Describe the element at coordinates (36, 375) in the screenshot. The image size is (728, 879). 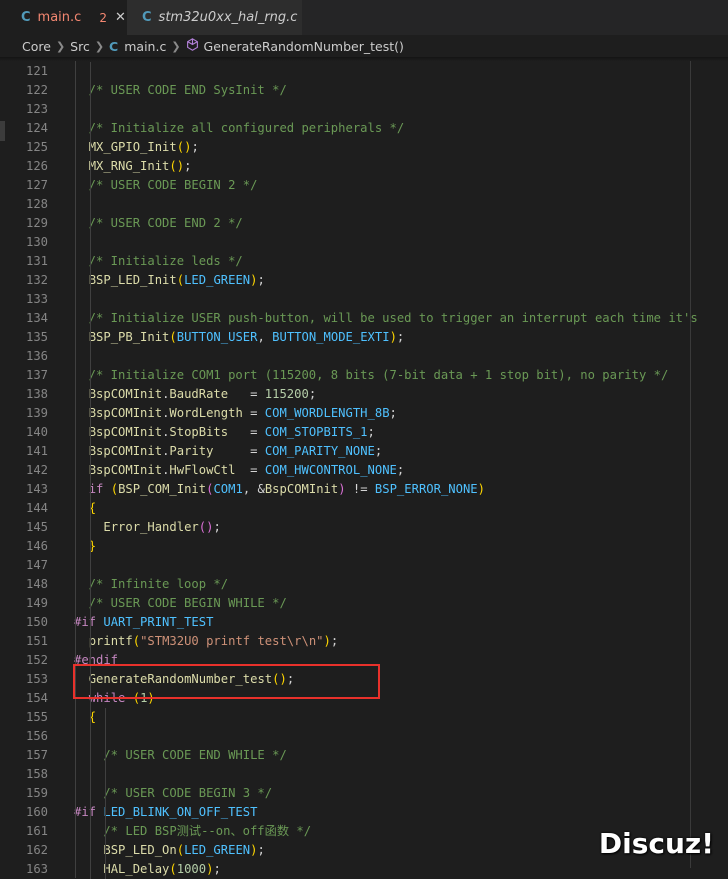
I see `line-number: 137` at that location.